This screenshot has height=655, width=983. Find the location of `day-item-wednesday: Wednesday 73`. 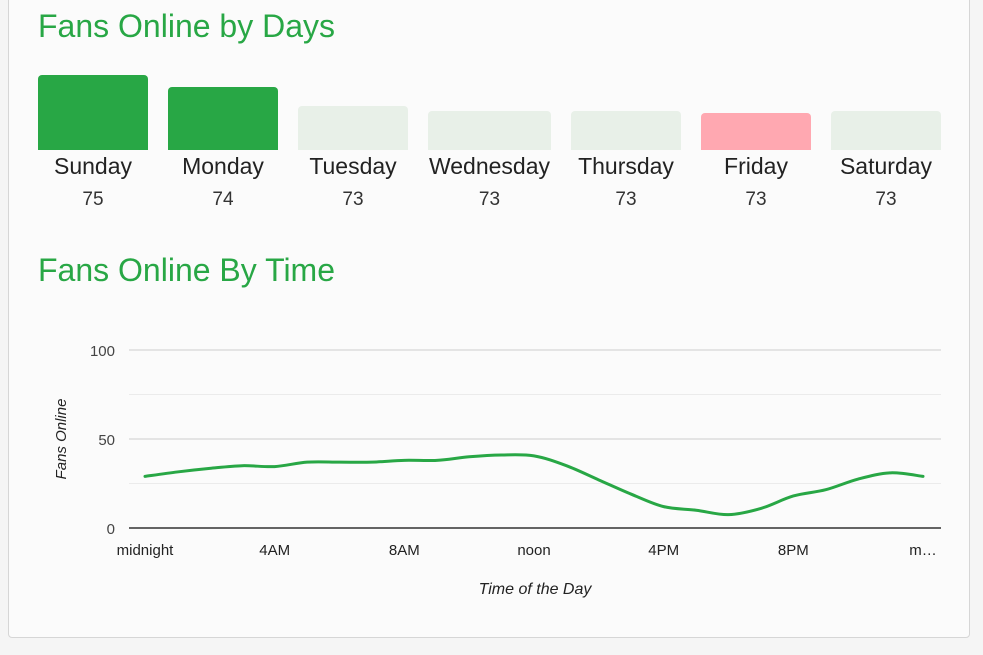

day-item-wednesday: Wednesday 73 is located at coordinates (489, 140).